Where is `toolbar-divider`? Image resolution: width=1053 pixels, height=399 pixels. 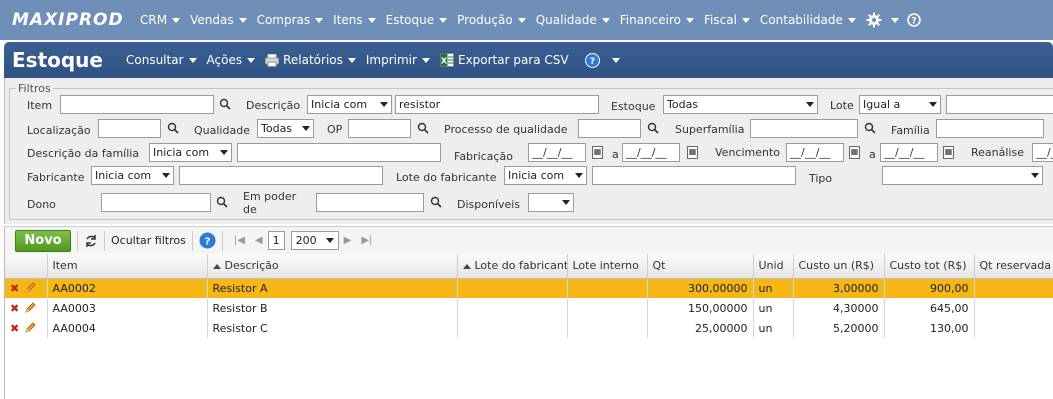
toolbar-divider is located at coordinates (222, 240).